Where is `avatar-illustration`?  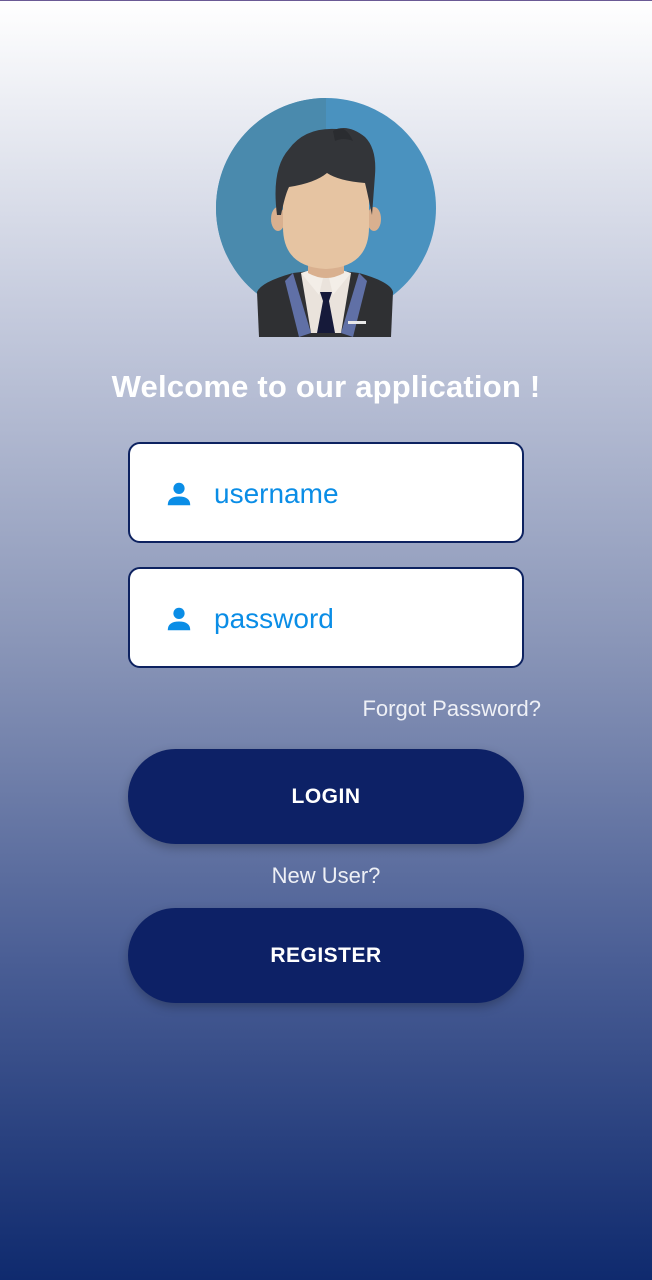
avatar-illustration is located at coordinates (326, 217).